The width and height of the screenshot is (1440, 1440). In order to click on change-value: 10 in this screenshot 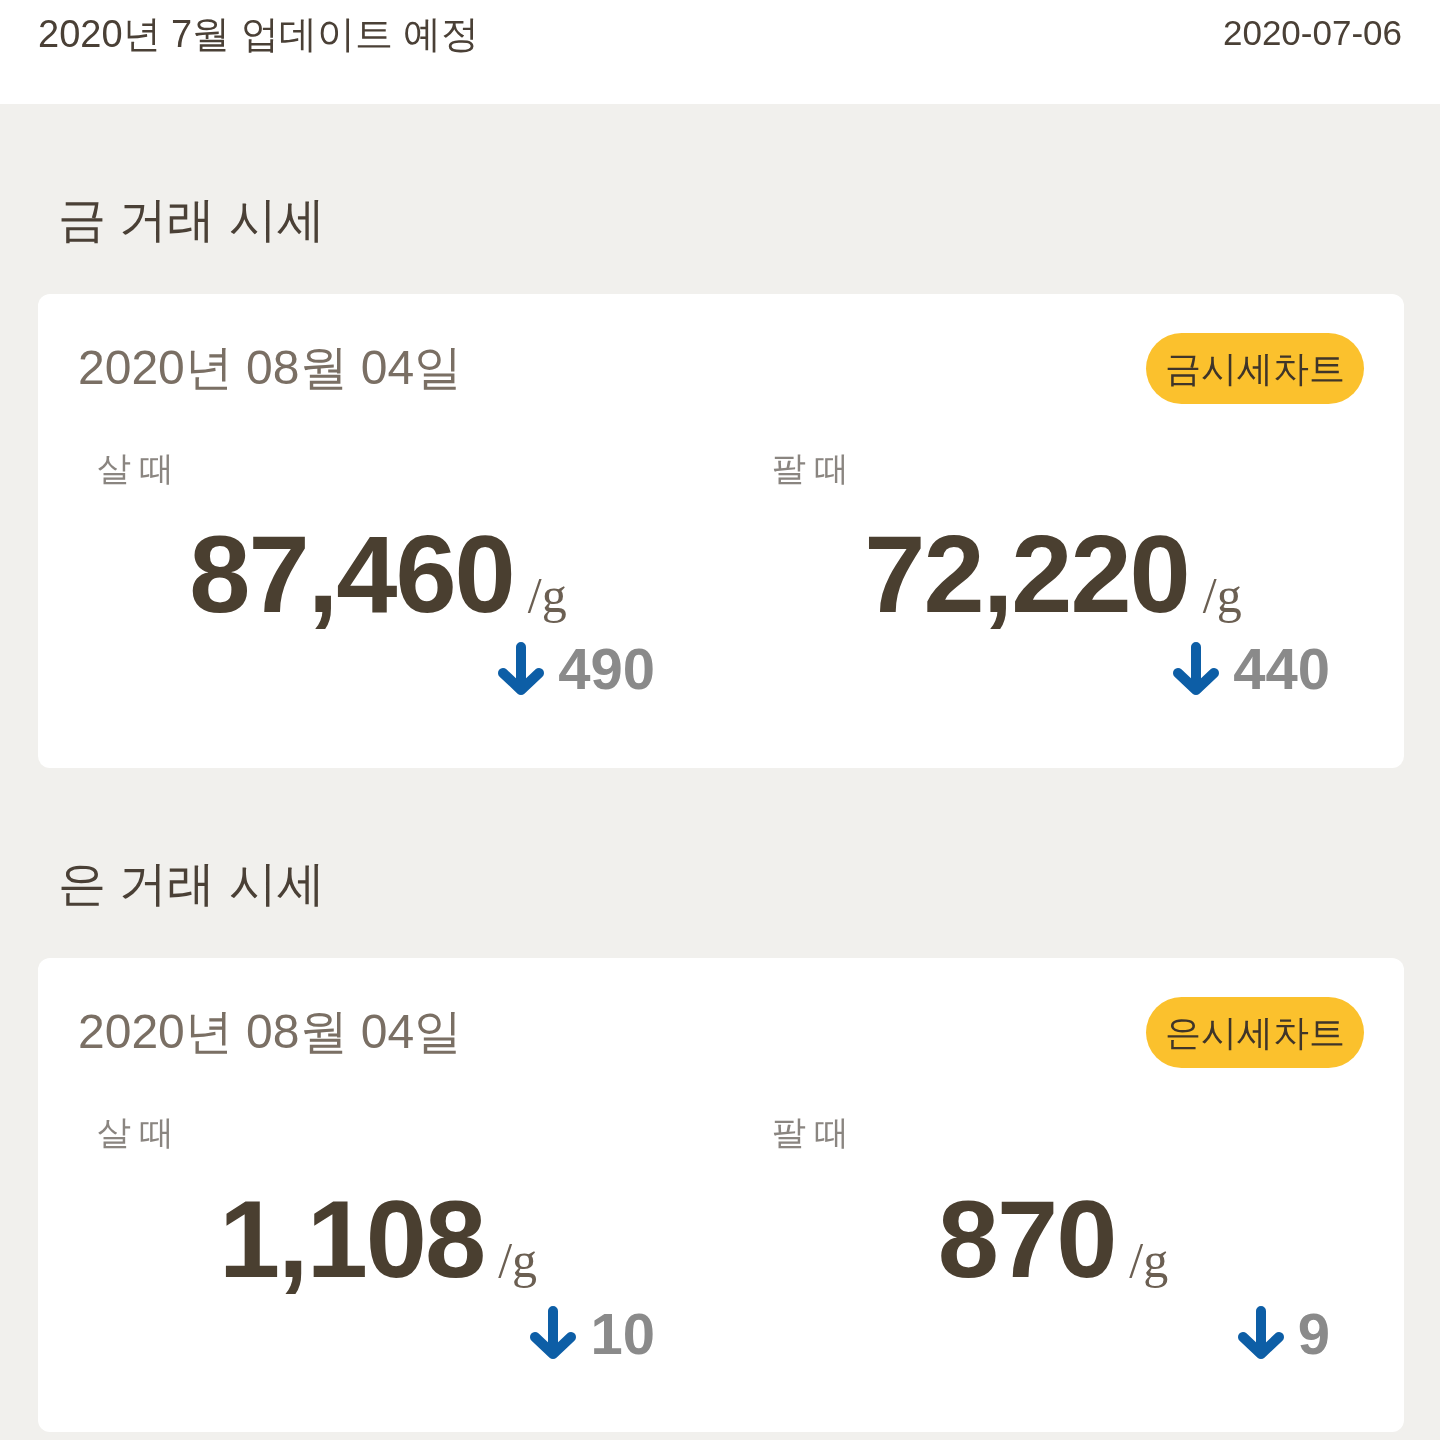, I will do `click(622, 1333)`.